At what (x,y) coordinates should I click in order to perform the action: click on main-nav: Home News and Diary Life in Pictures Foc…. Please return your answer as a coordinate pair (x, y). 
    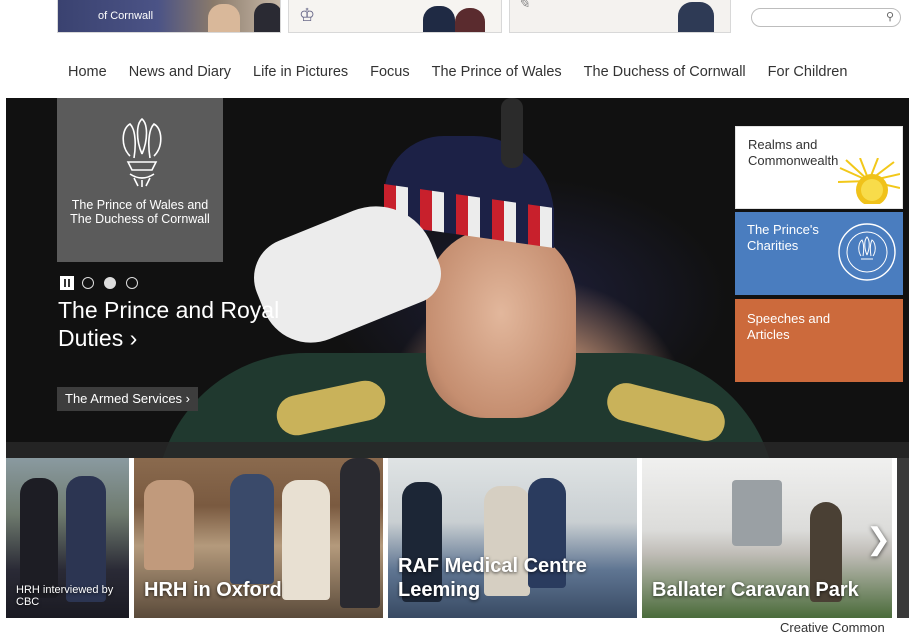
    Looking at the image, I should click on (468, 74).